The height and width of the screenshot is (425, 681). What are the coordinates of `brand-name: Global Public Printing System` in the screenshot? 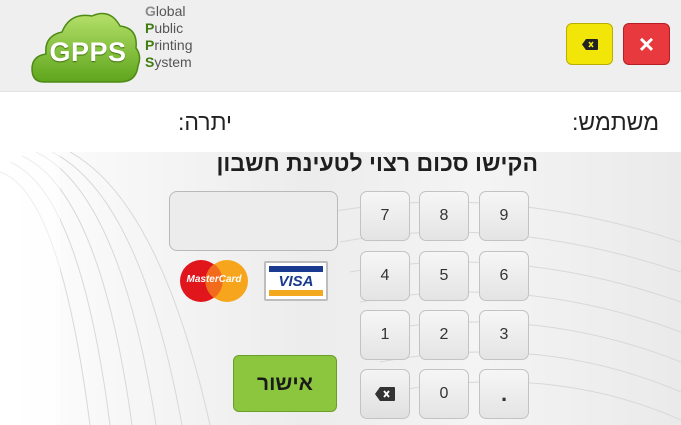 It's located at (168, 37).